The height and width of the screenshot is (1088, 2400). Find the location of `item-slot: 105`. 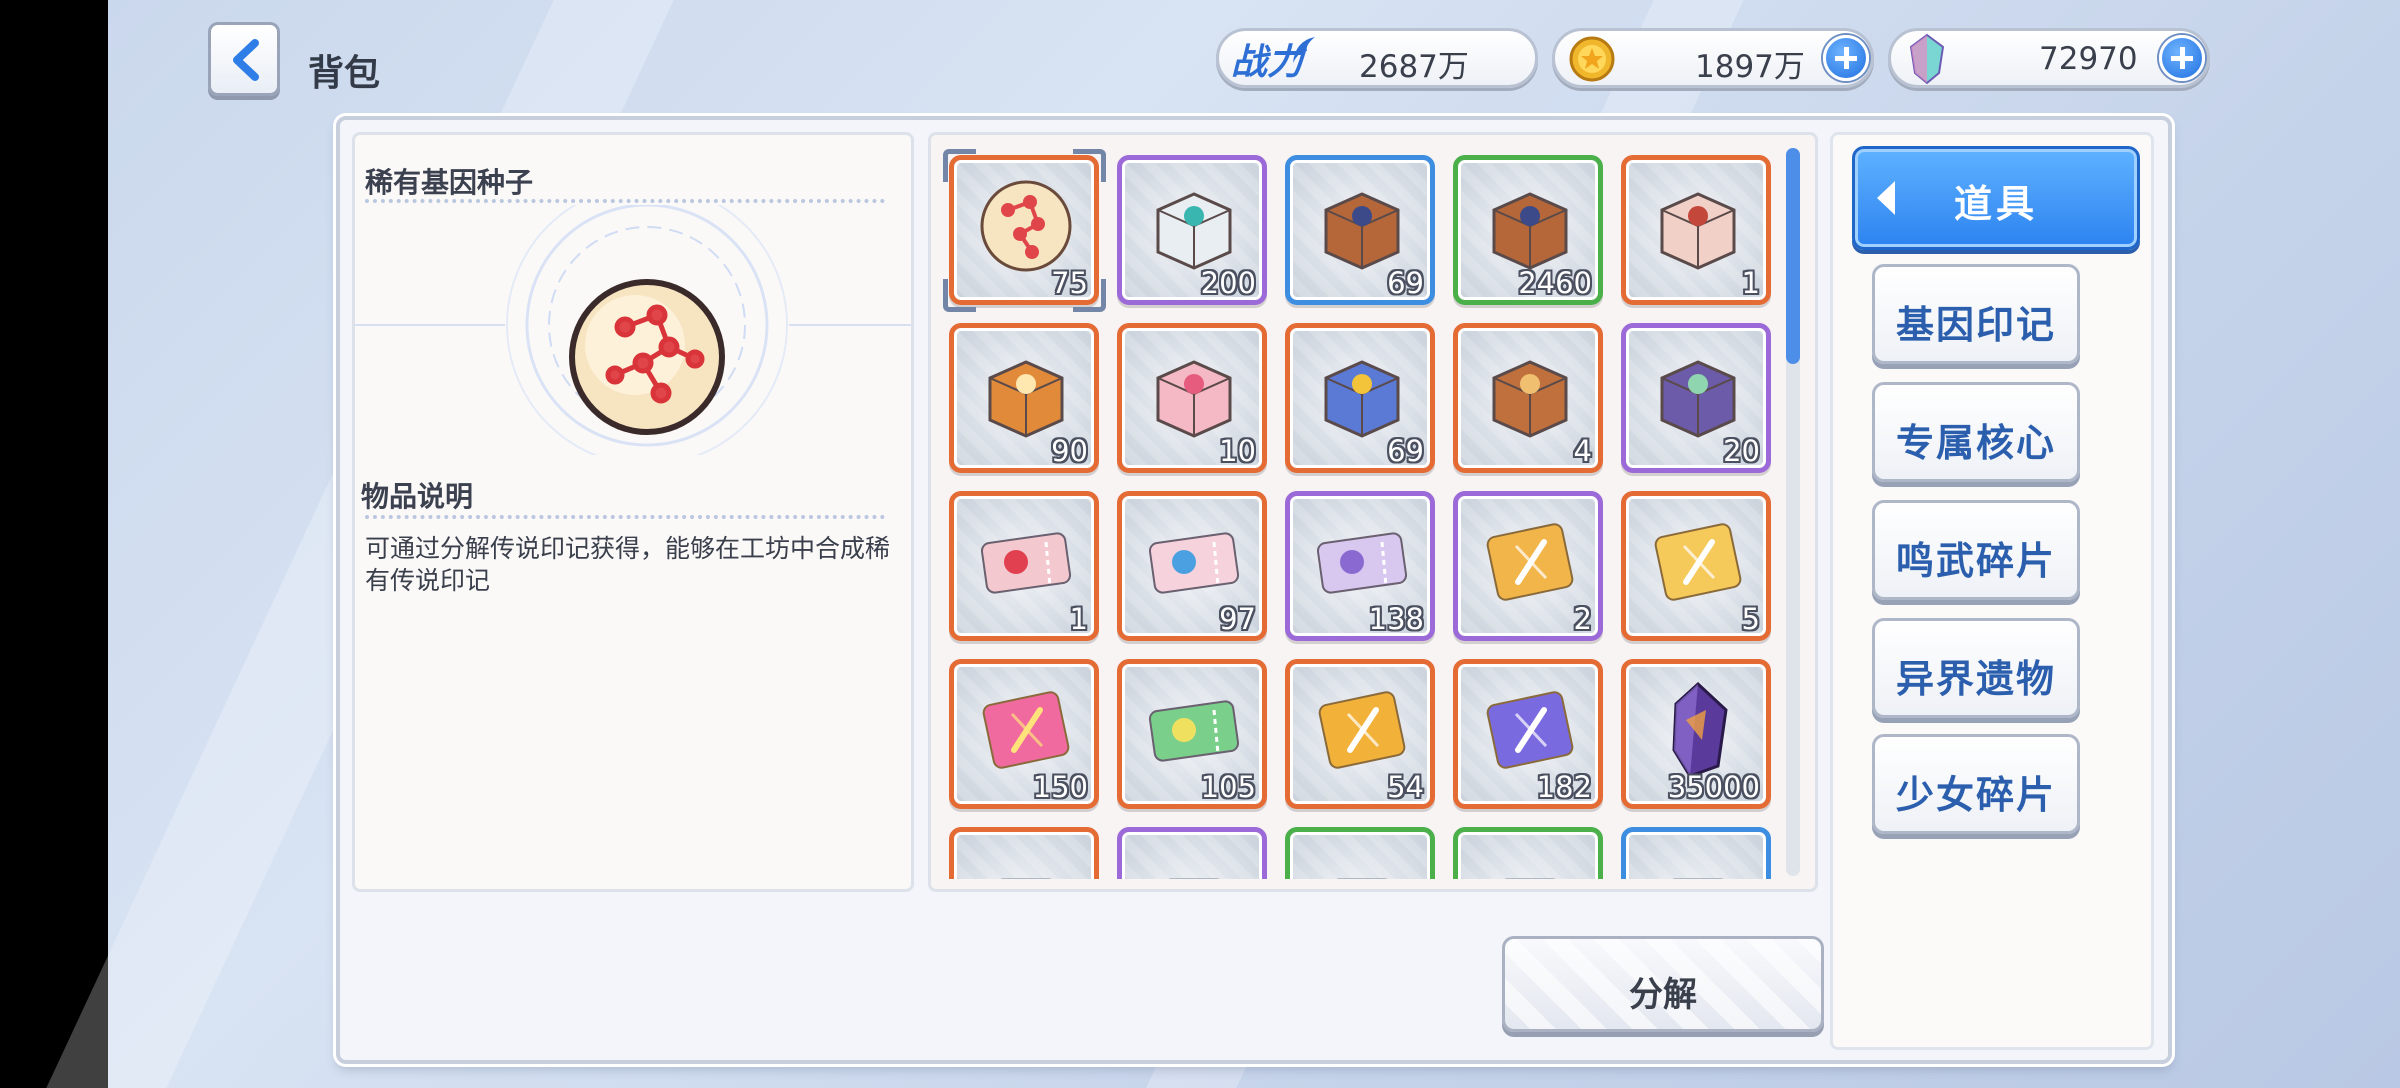

item-slot: 105 is located at coordinates (1192, 734).